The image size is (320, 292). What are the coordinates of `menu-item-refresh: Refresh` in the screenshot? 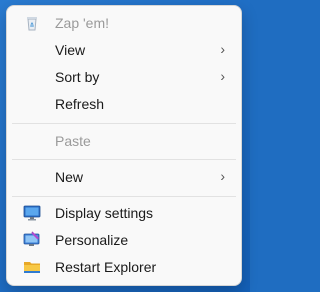 It's located at (124, 104).